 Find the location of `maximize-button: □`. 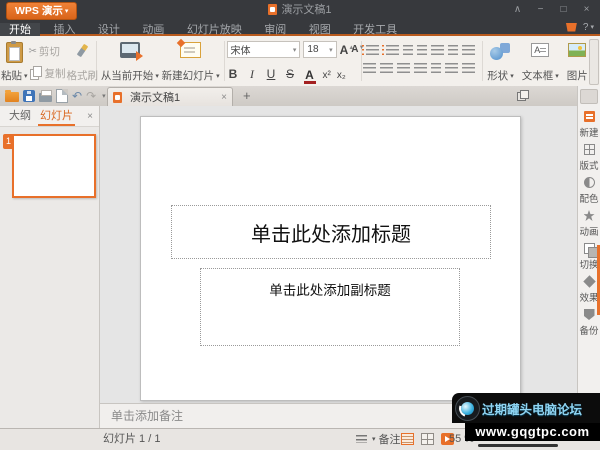

maximize-button: □ is located at coordinates (563, 10).